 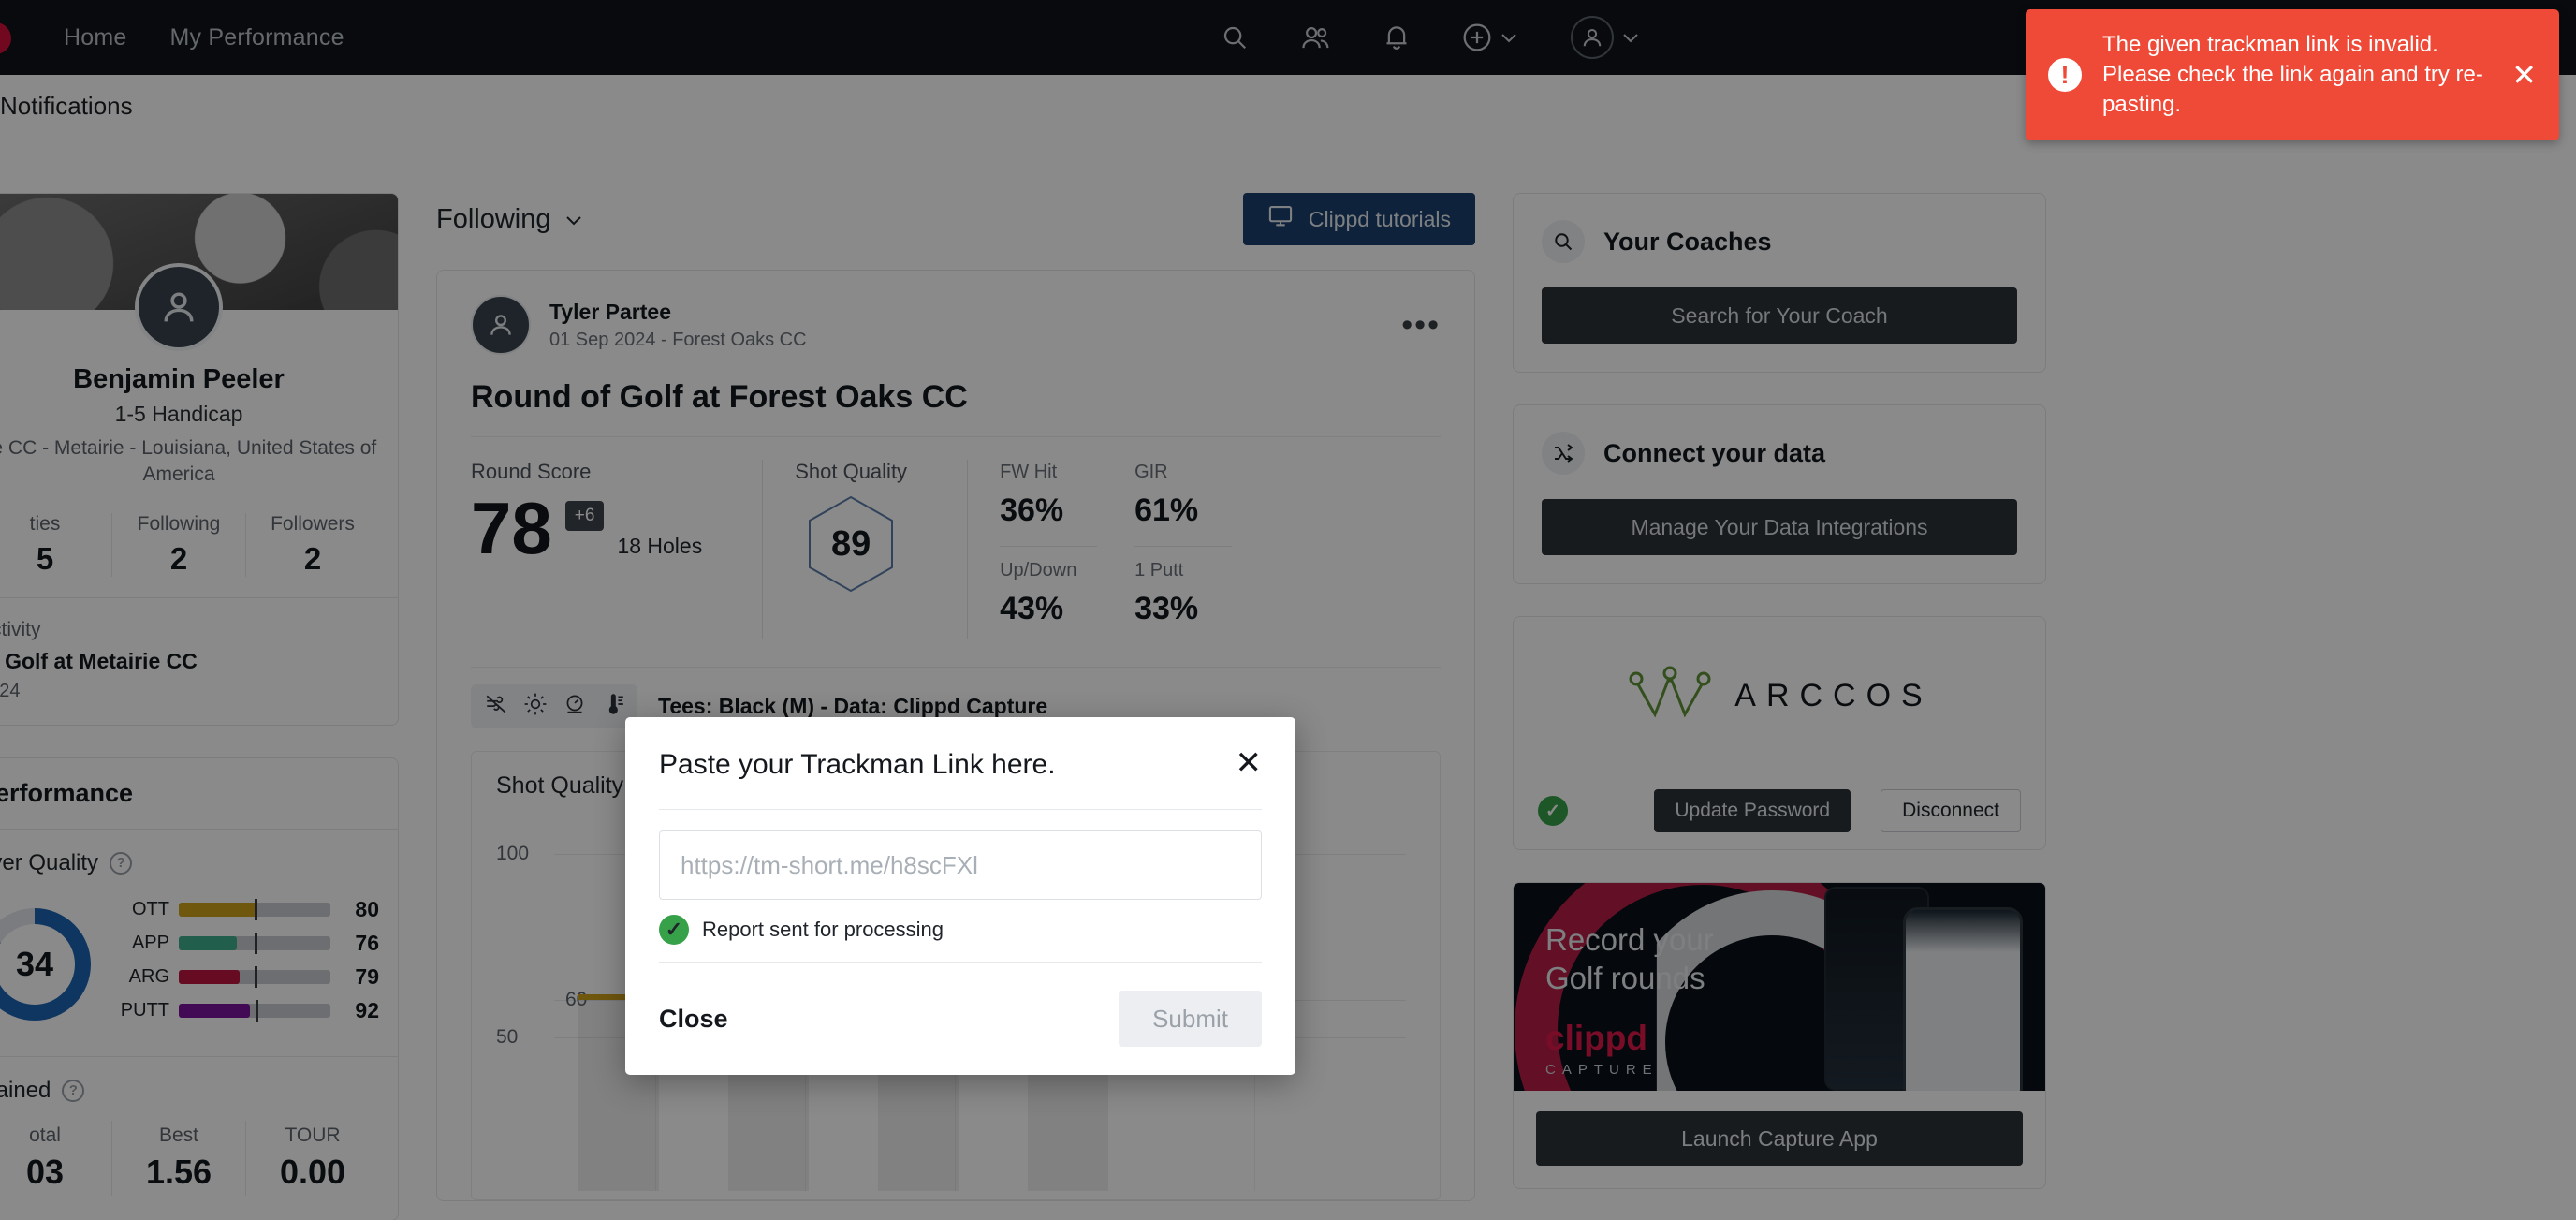 I want to click on player-quality-bars: OTT 80 APP 76 ARG 79 PUTT 92, so click(x=247, y=964).